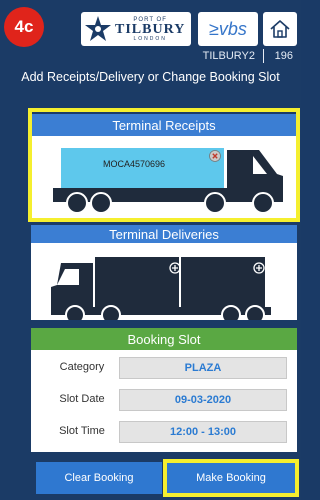 This screenshot has height=500, width=320. What do you see at coordinates (175, 268) in the screenshot?
I see `add-container-front-icon` at bounding box center [175, 268].